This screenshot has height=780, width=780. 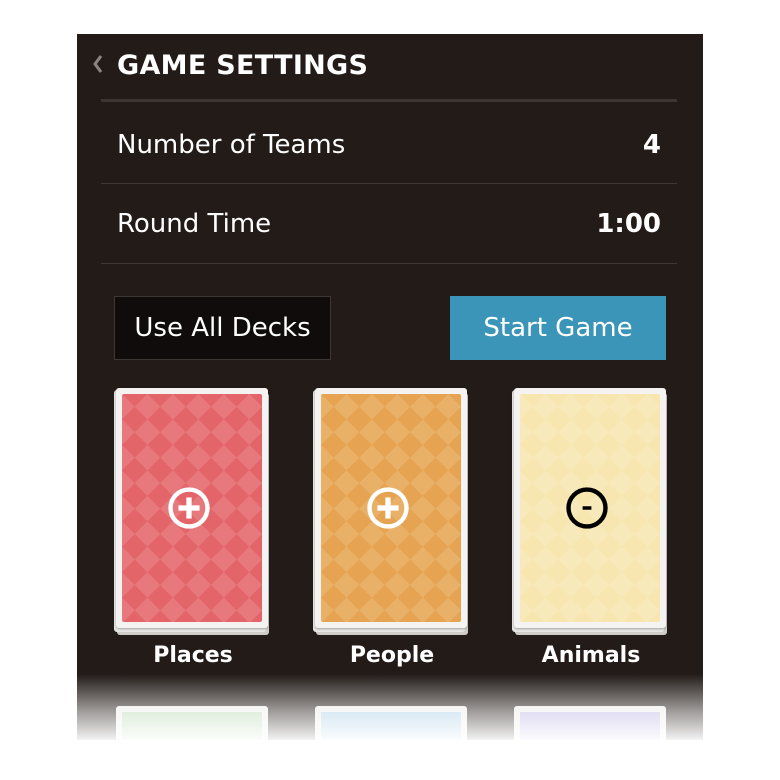 What do you see at coordinates (193, 655) in the screenshot?
I see `deck-name: Places` at bounding box center [193, 655].